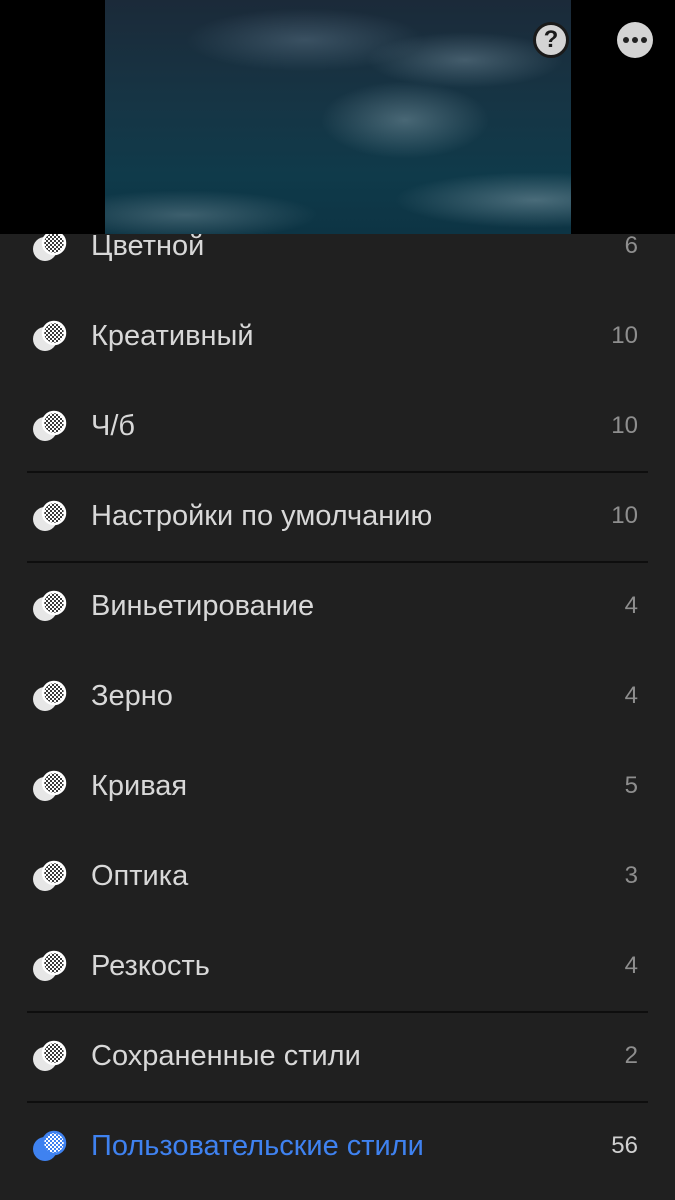 The width and height of the screenshot is (675, 1200). I want to click on preset-group-bw: Ч/б 10, so click(337, 426).